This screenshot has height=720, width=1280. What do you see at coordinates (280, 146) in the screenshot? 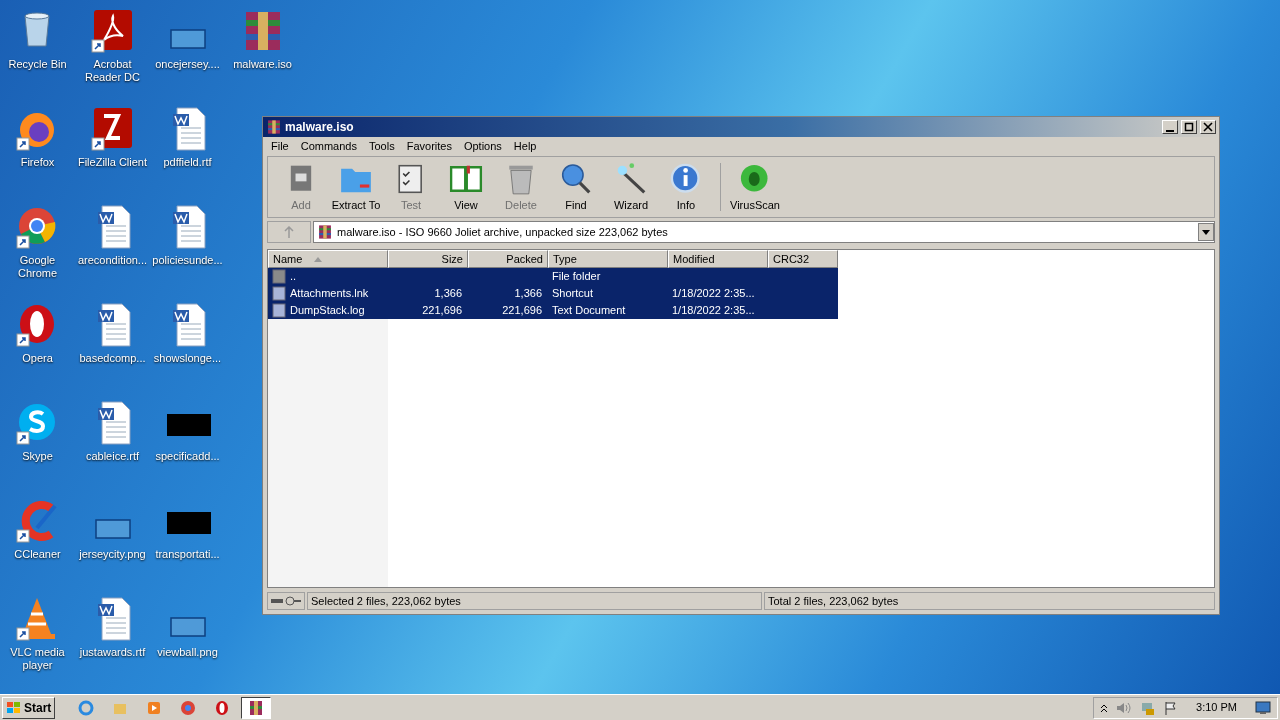
I see `menu-item: File` at bounding box center [280, 146].